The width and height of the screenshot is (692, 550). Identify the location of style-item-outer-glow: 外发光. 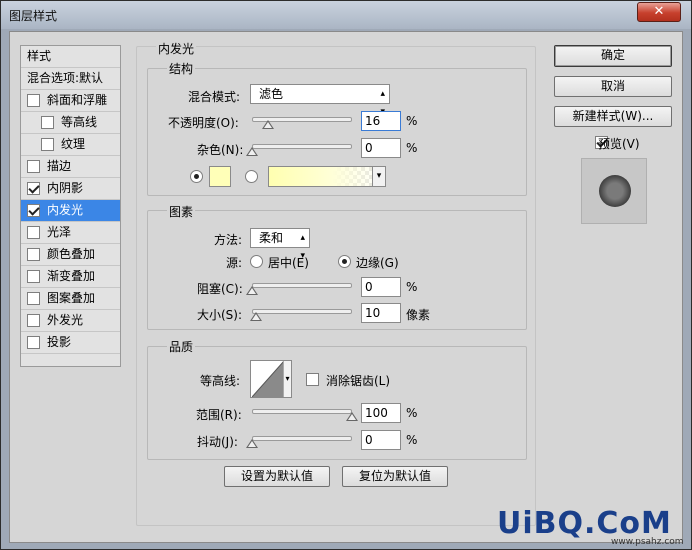
(70, 321).